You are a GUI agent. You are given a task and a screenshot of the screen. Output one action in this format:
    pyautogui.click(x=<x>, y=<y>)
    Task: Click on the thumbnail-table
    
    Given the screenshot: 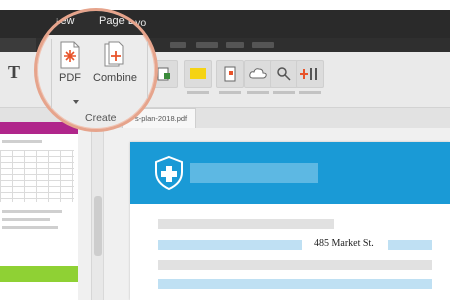 What is the action you would take?
    pyautogui.click(x=37, y=176)
    